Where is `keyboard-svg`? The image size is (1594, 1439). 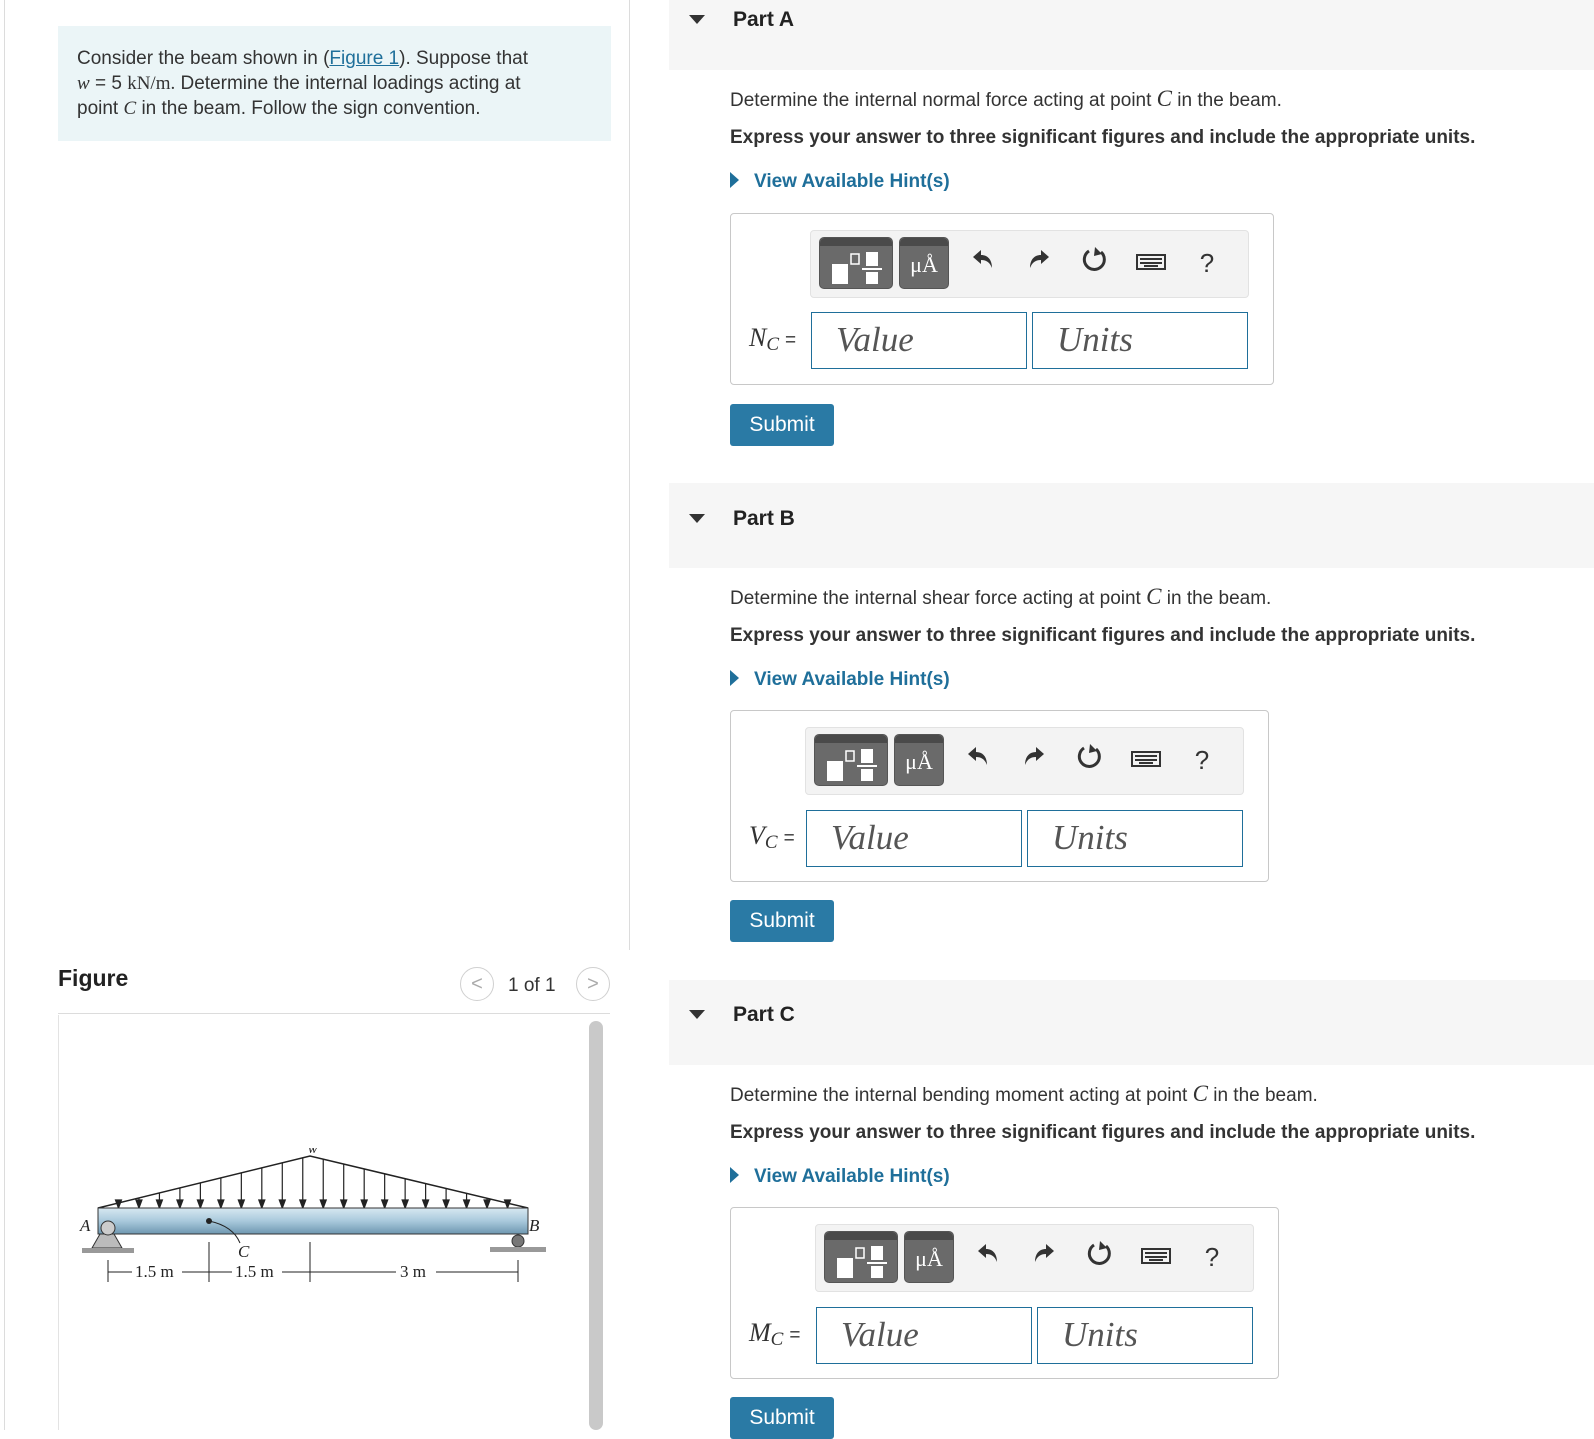
keyboard-svg is located at coordinates (1151, 262).